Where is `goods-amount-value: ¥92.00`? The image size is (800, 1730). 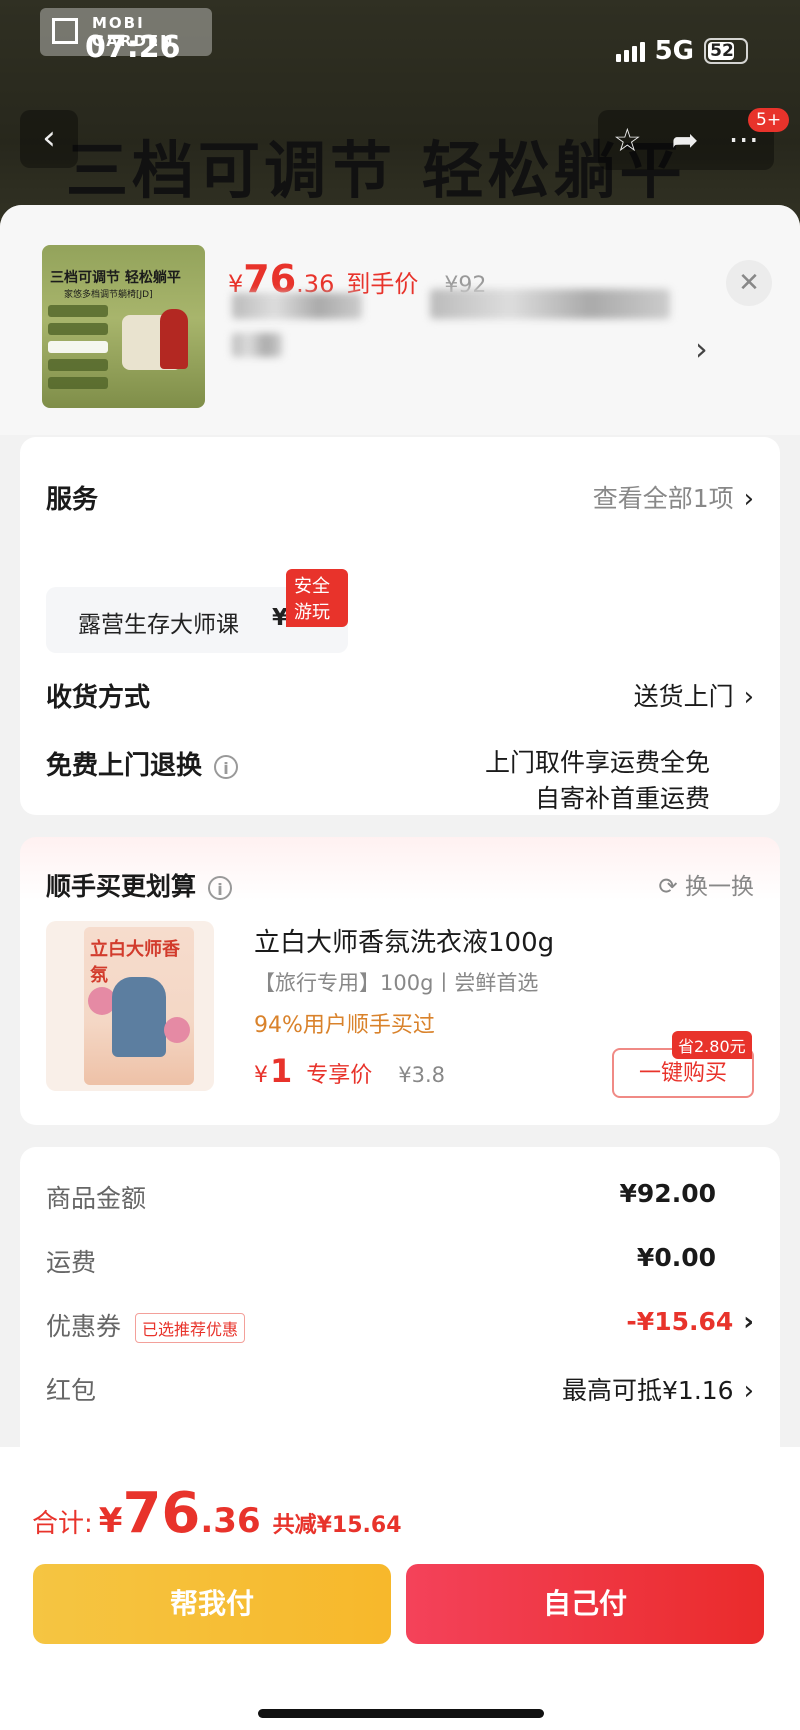 goods-amount-value: ¥92.00 is located at coordinates (667, 1193).